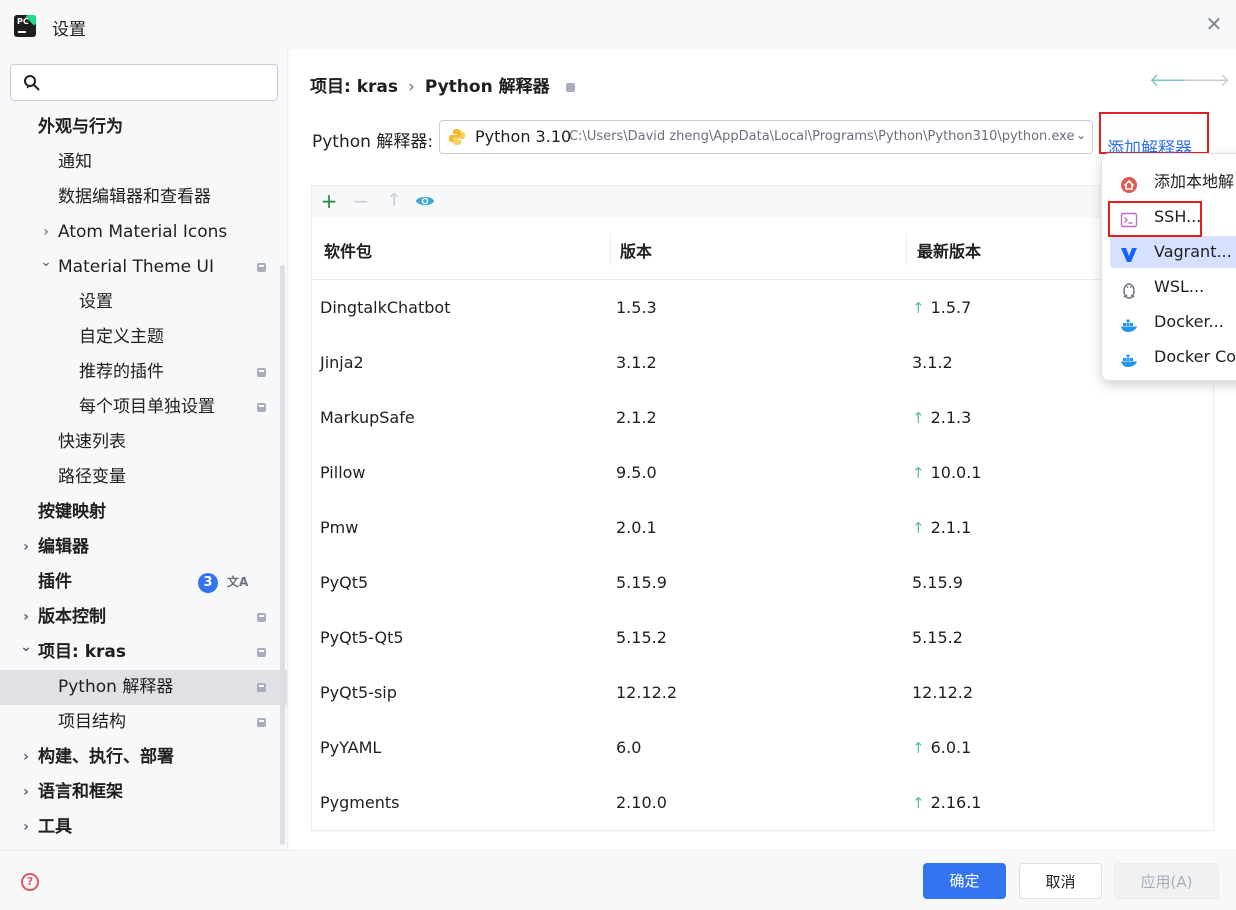 This screenshot has width=1236, height=910. I want to click on sidebar-item: 设置, so click(143, 302).